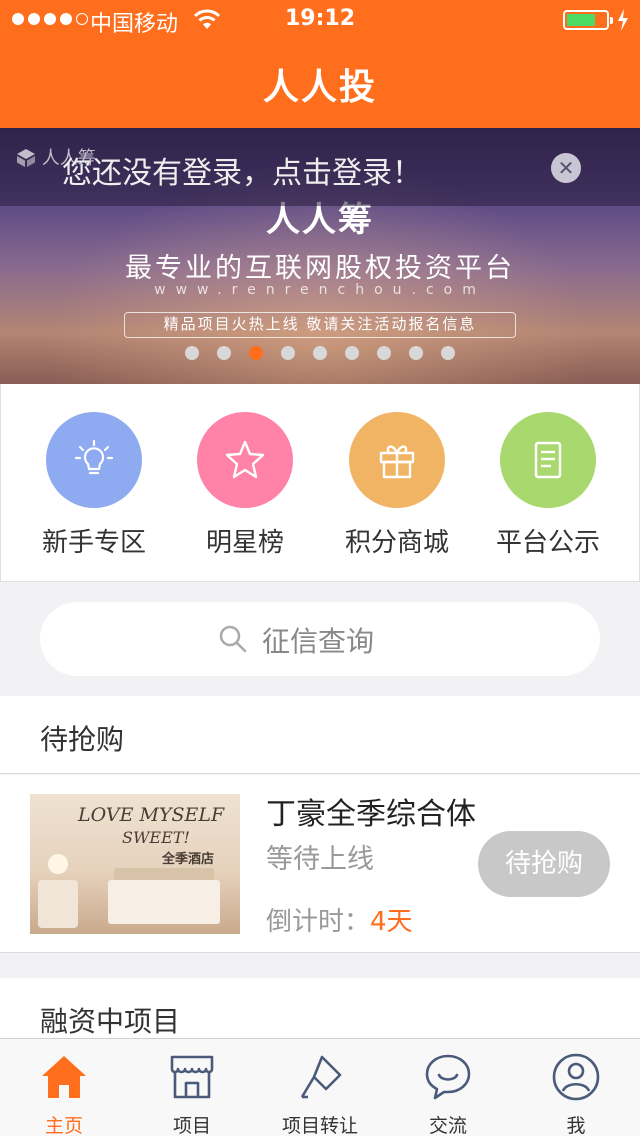 Image resolution: width=640 pixels, height=1136 pixels. I want to click on status-time: 19:12, so click(320, 18).